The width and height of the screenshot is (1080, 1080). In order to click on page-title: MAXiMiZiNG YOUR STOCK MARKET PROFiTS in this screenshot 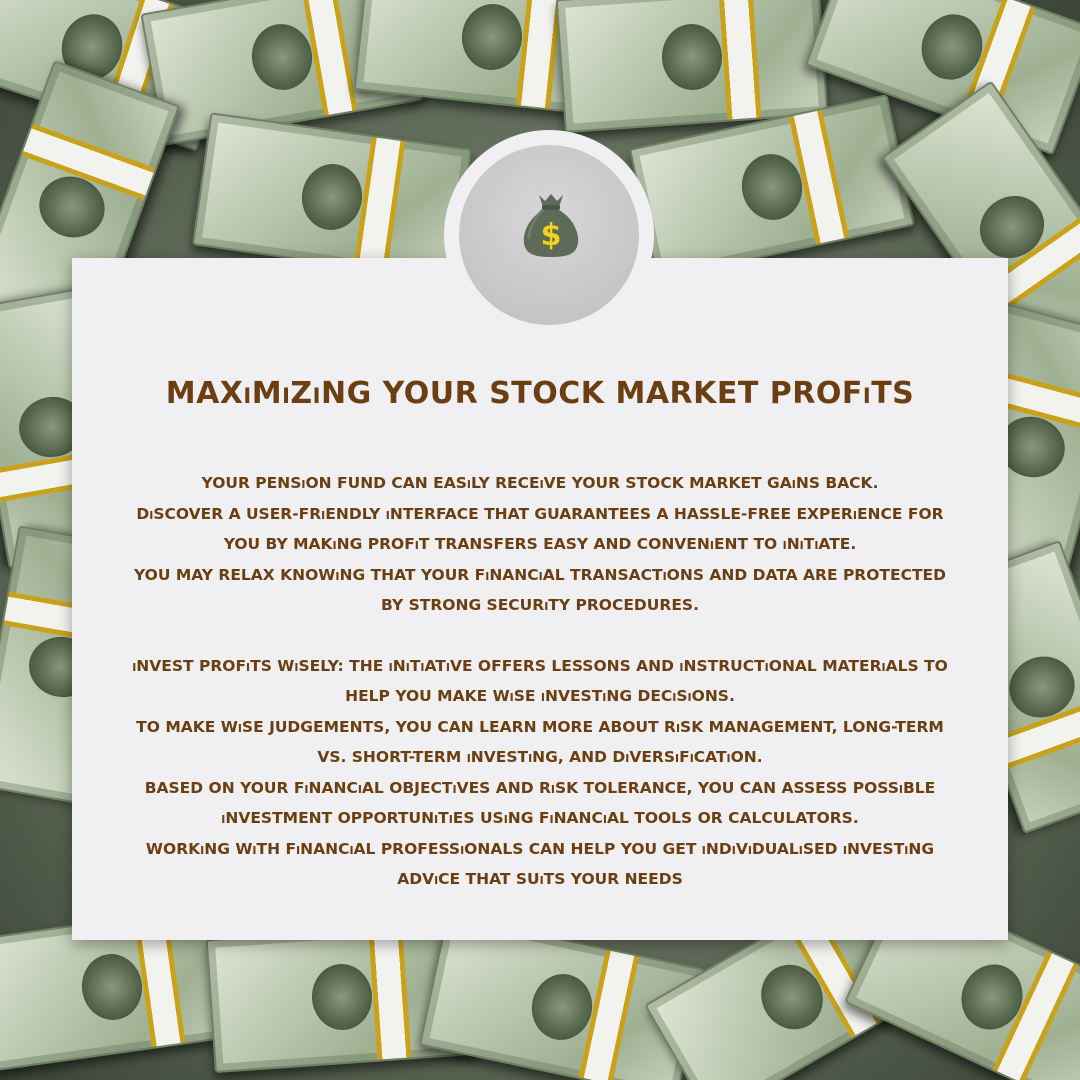, I will do `click(540, 393)`.